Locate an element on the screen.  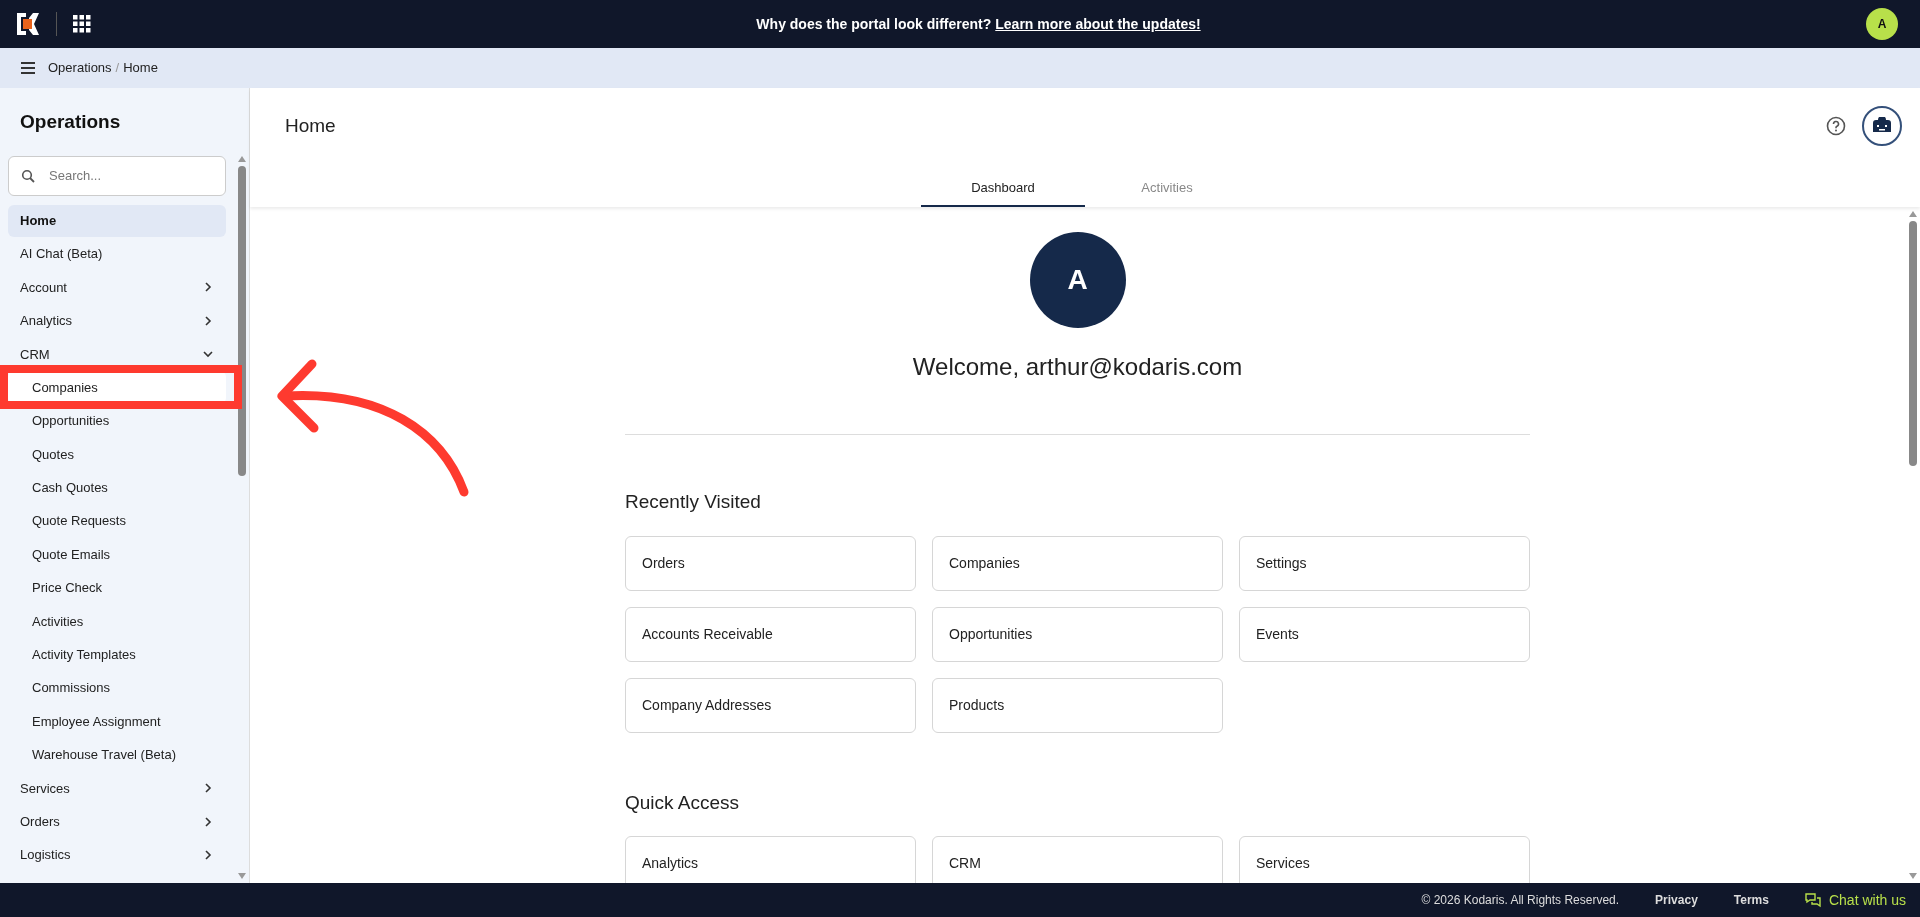
sidebar-item: Home is located at coordinates (117, 220).